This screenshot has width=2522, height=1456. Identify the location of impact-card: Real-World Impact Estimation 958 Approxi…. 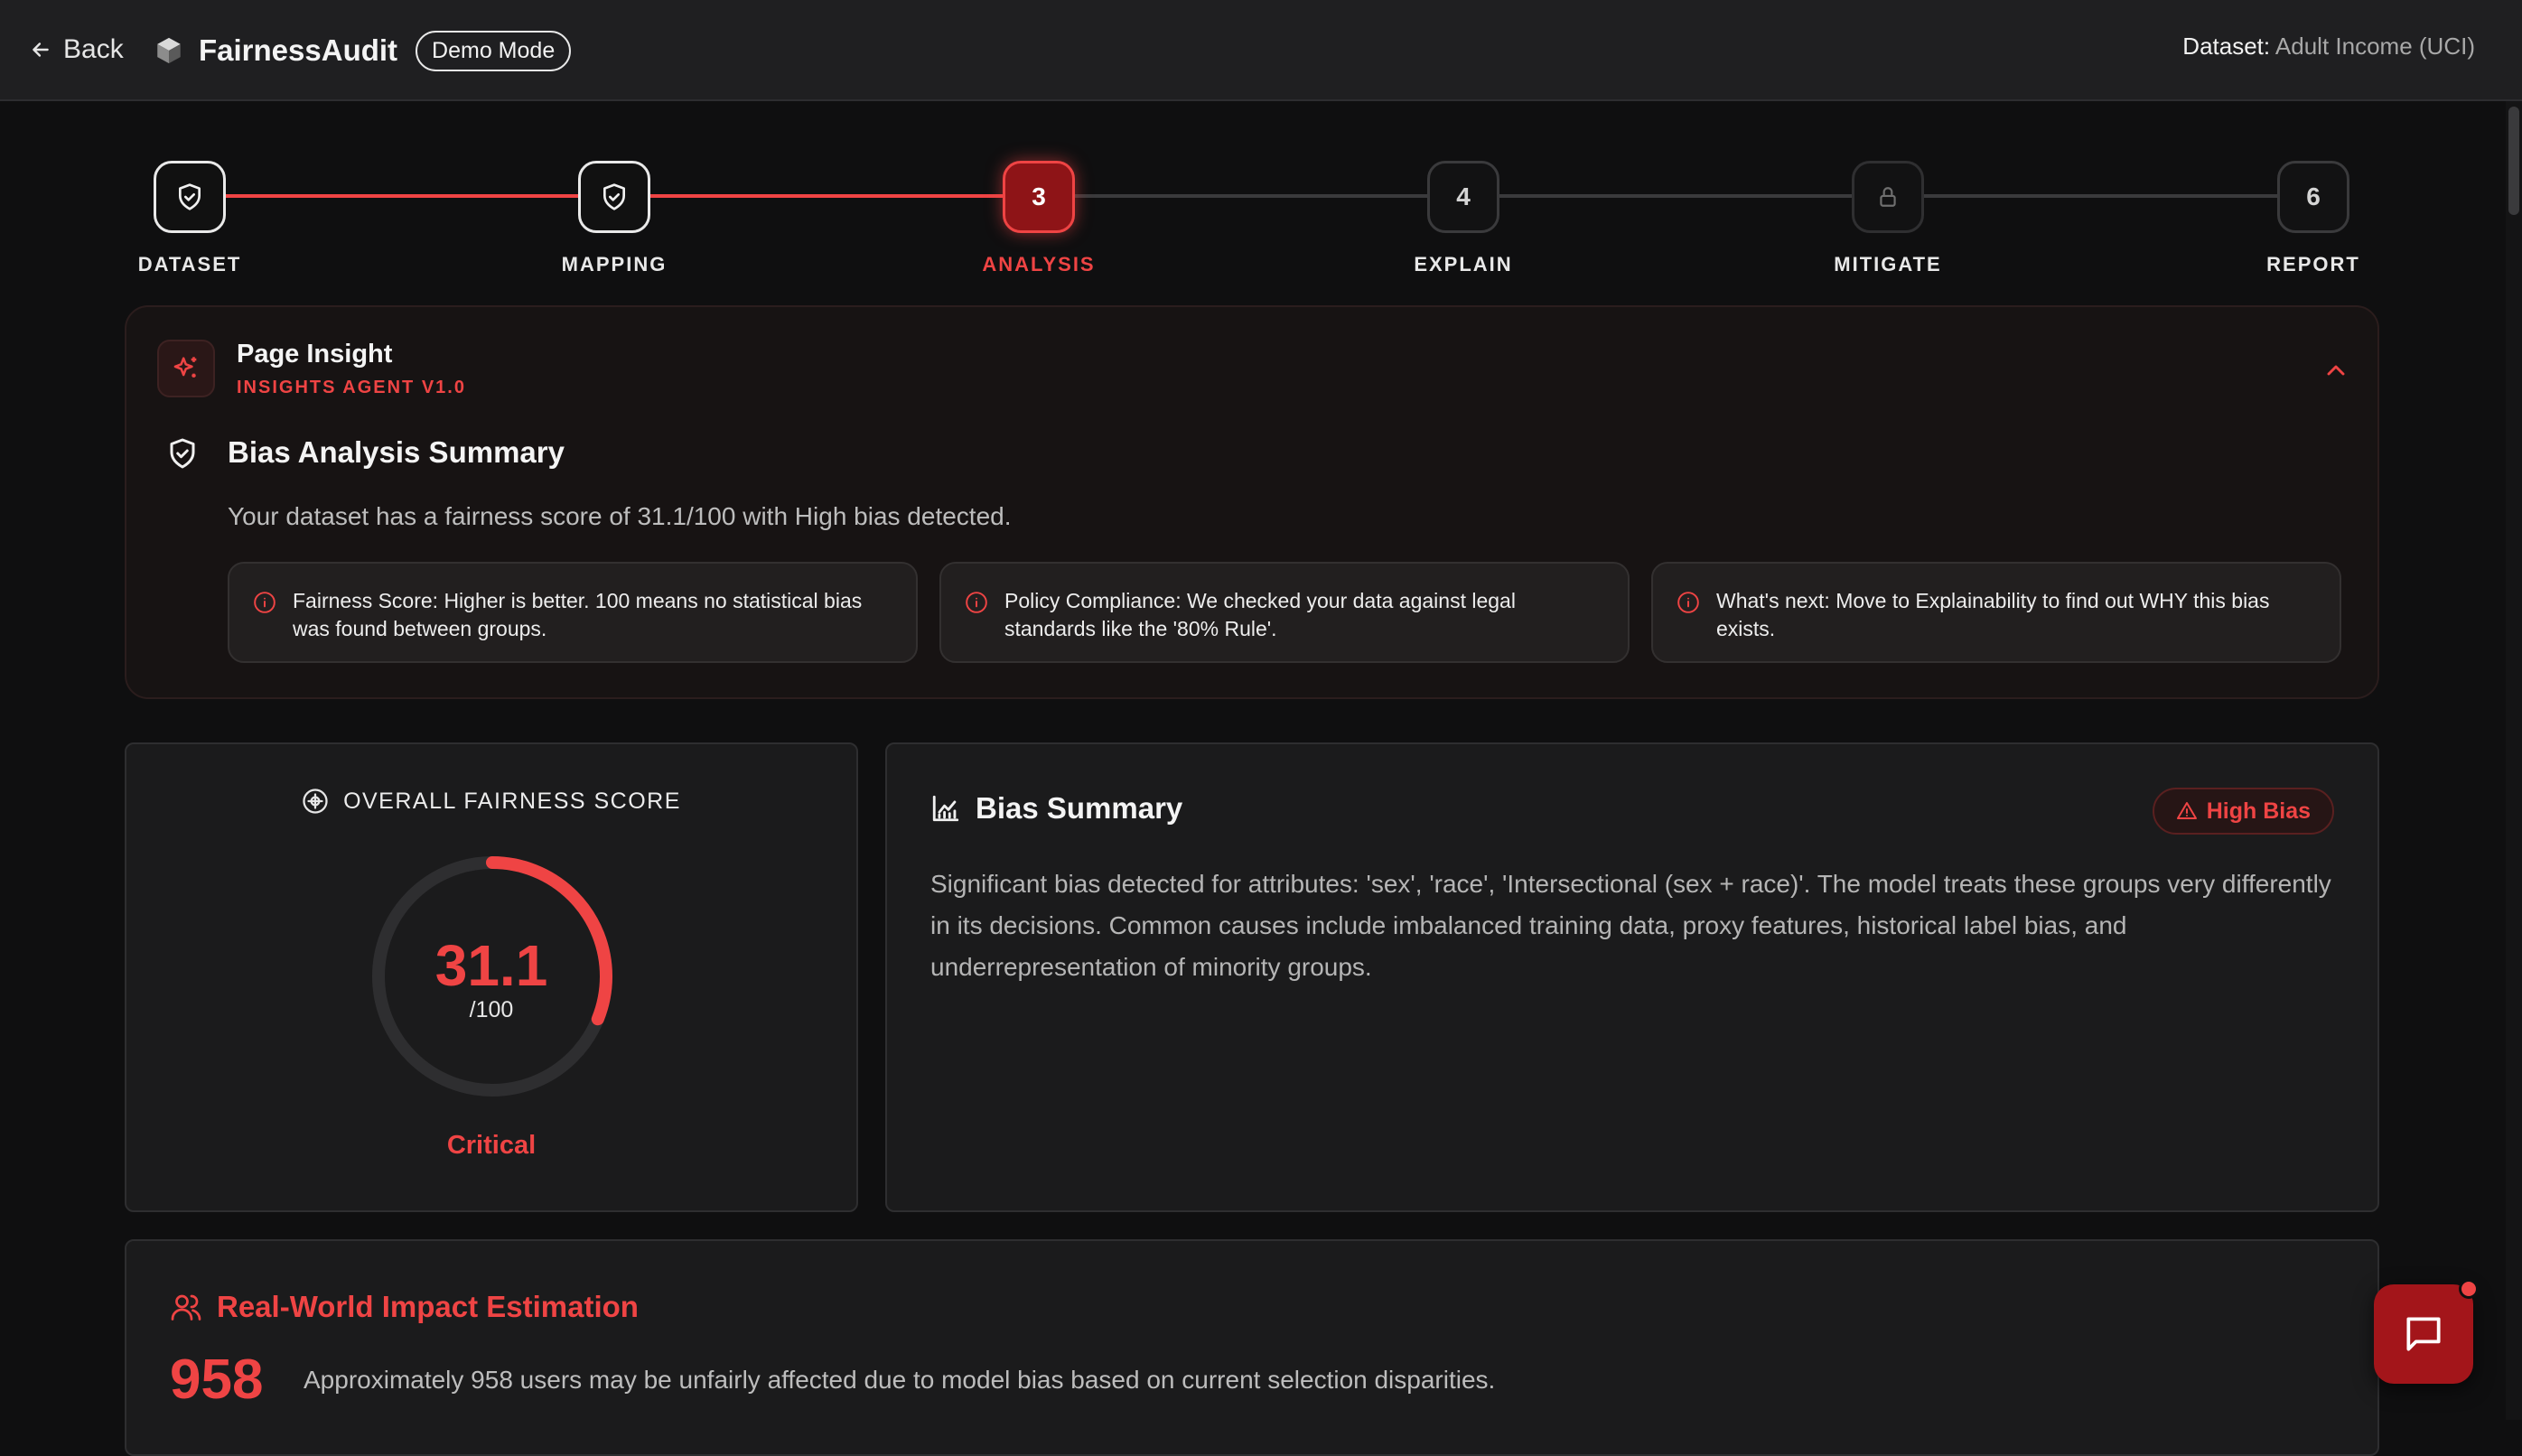
(1252, 1347).